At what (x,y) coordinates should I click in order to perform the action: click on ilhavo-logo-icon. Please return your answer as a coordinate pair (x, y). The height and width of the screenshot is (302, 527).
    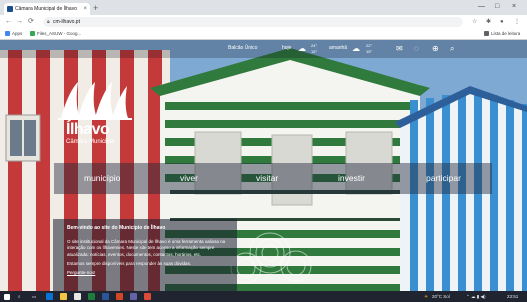
    Looking at the image, I should click on (96, 101).